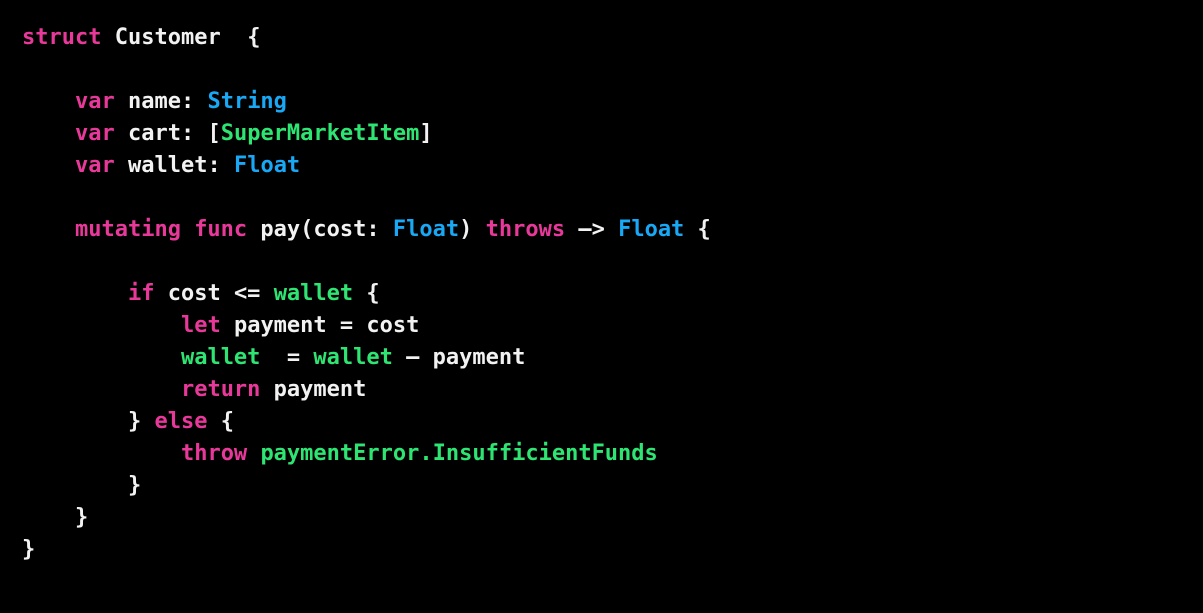 This screenshot has width=1203, height=613. I want to click on code-token-plain: cart: [, so click(167, 133).